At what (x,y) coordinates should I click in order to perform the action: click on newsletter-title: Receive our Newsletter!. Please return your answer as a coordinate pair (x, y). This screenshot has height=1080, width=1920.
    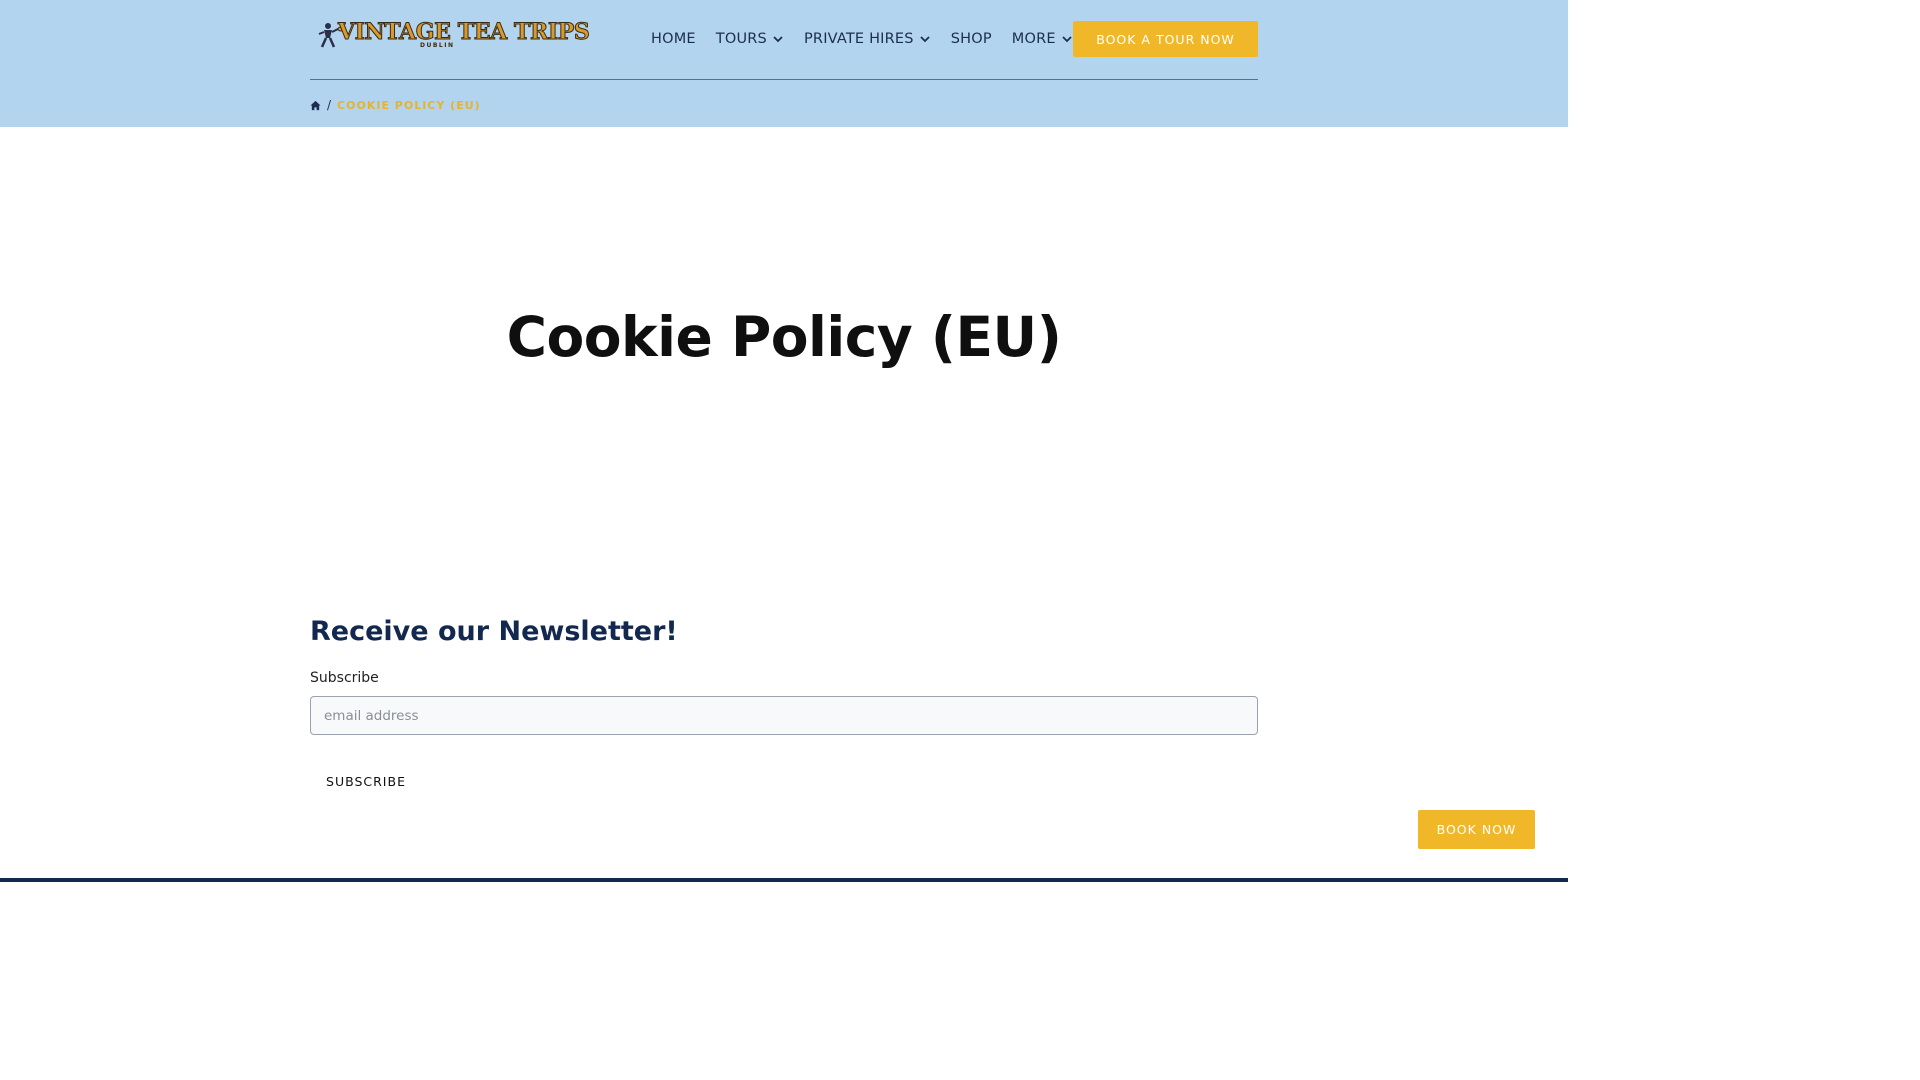
    Looking at the image, I should click on (494, 631).